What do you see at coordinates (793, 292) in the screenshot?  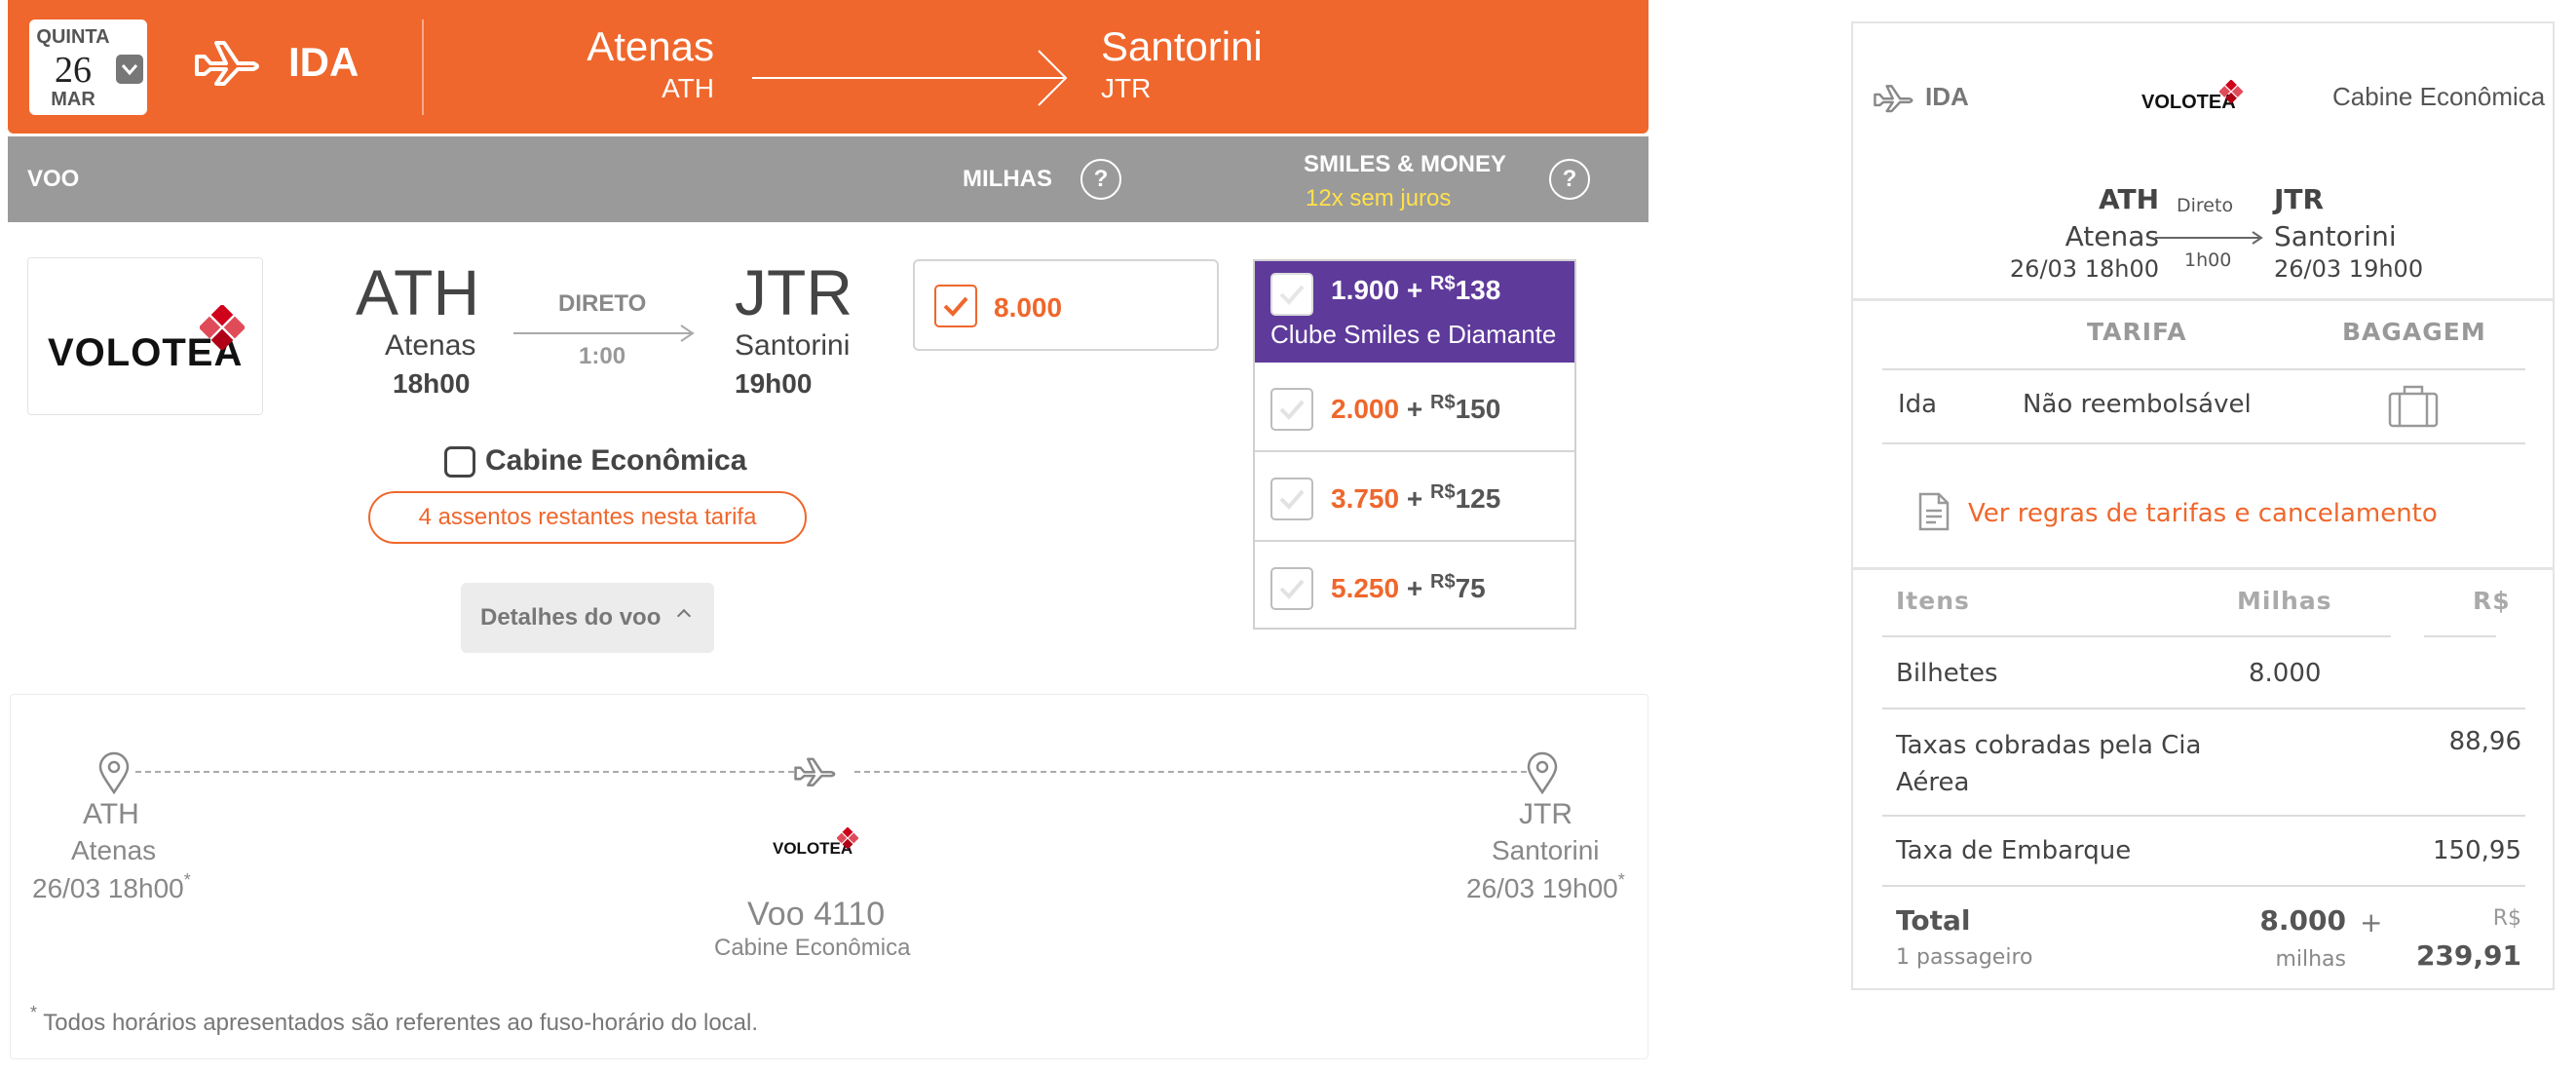 I see `flight-destination-code: JTR` at bounding box center [793, 292].